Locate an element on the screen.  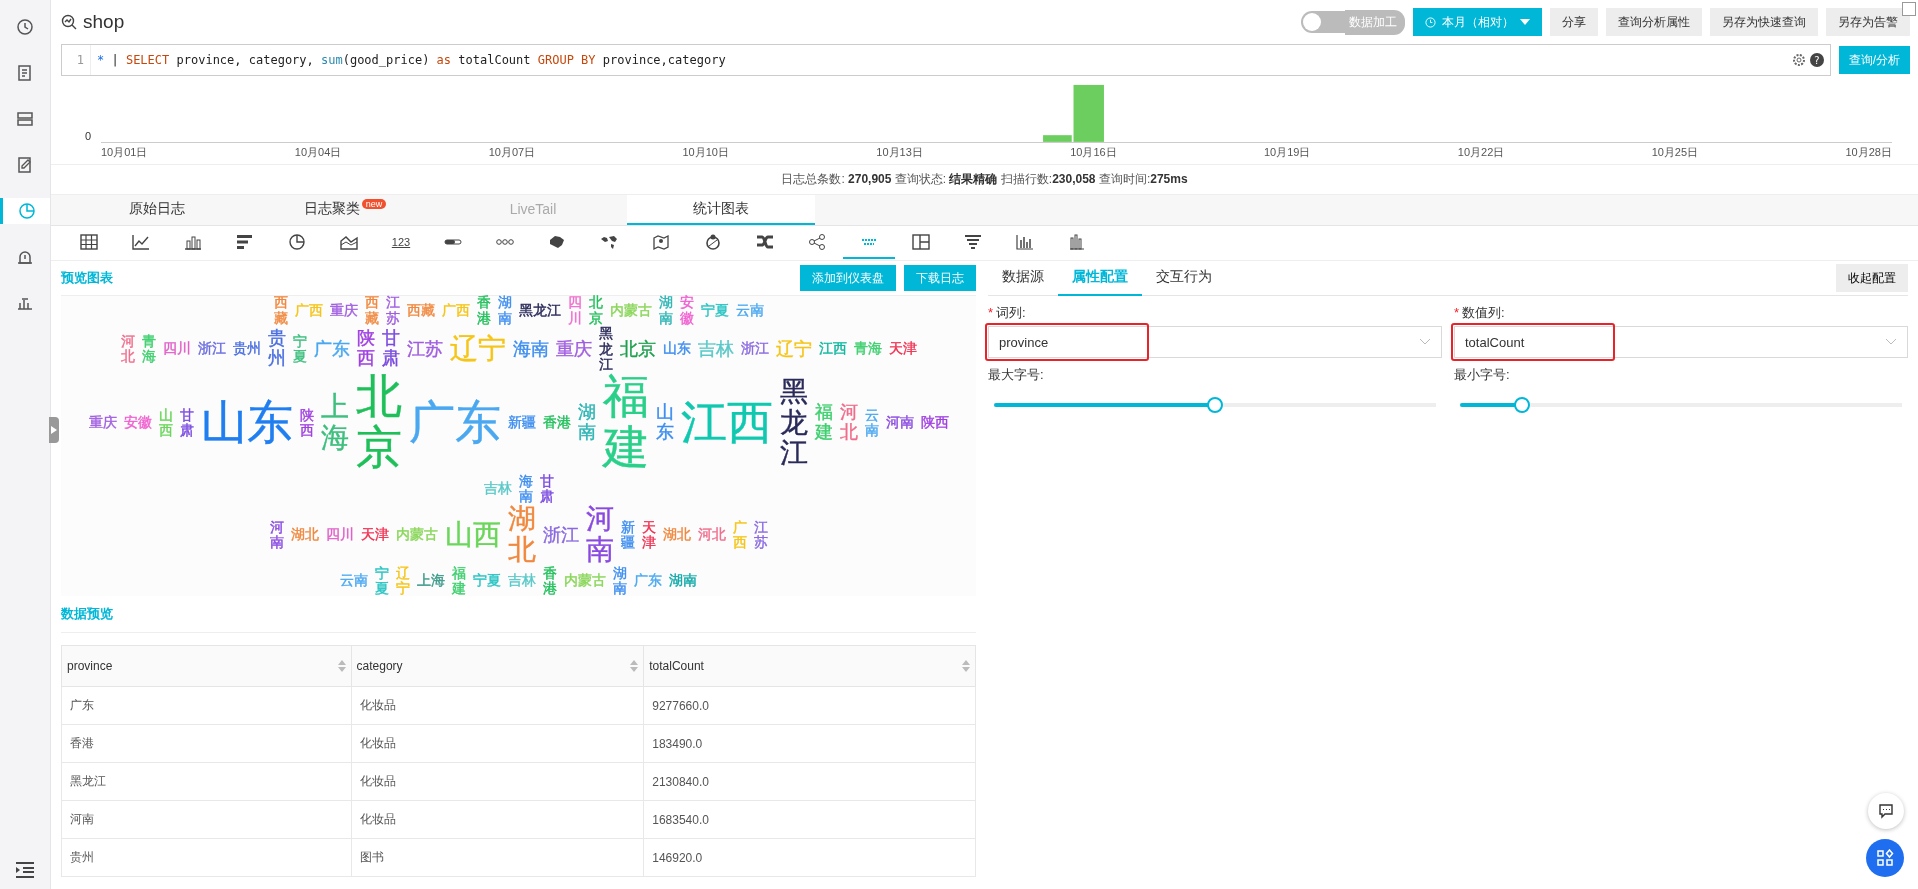
chat-icon is located at coordinates (1886, 811).